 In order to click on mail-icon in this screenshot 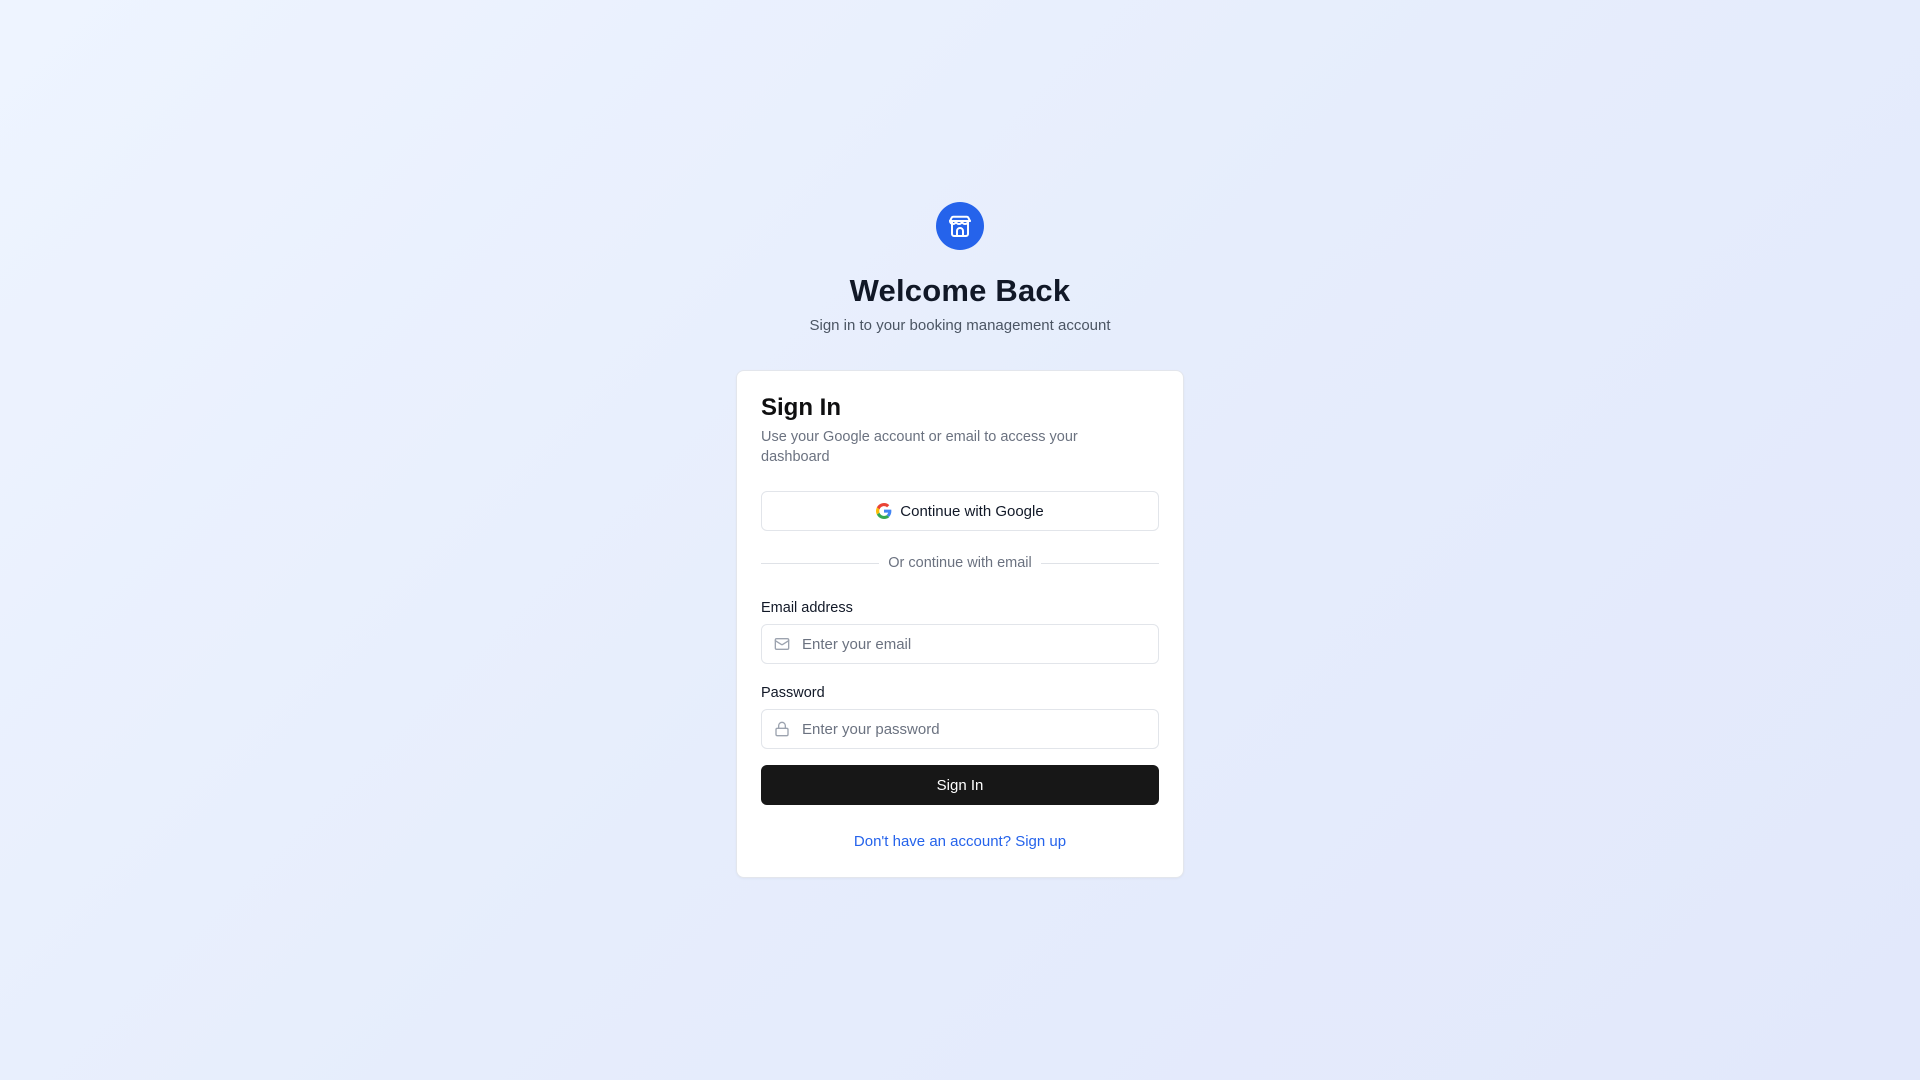, I will do `click(782, 644)`.